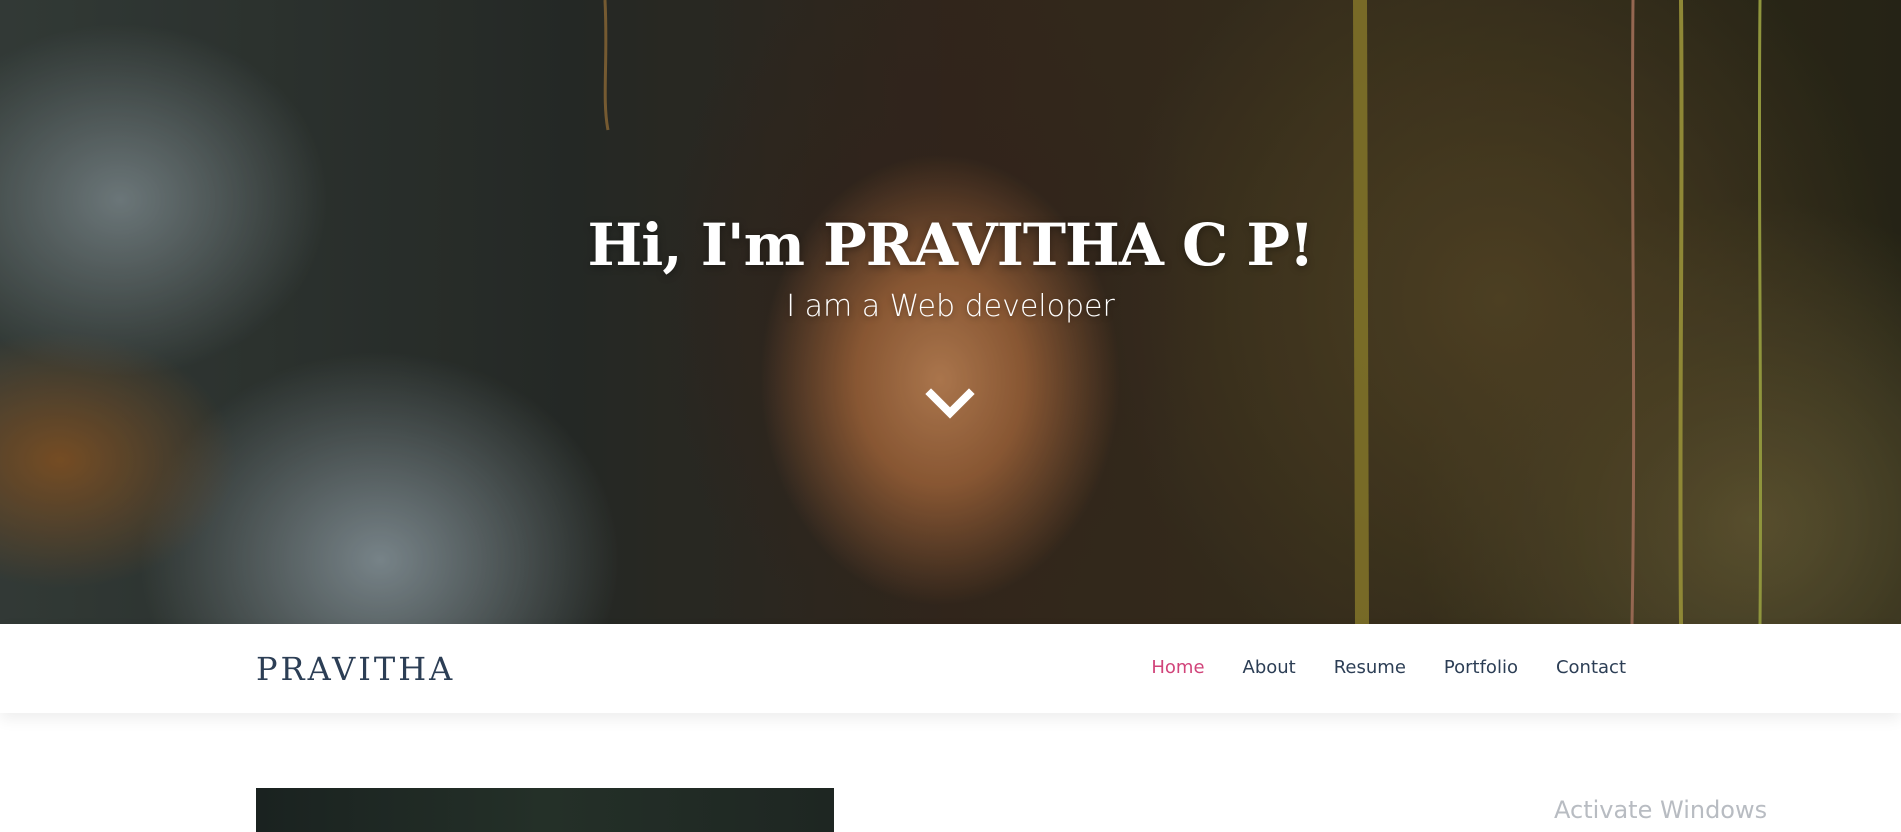 The height and width of the screenshot is (832, 1901). I want to click on nav-menu: Home About Resume Portfolio Contact, so click(1388, 668).